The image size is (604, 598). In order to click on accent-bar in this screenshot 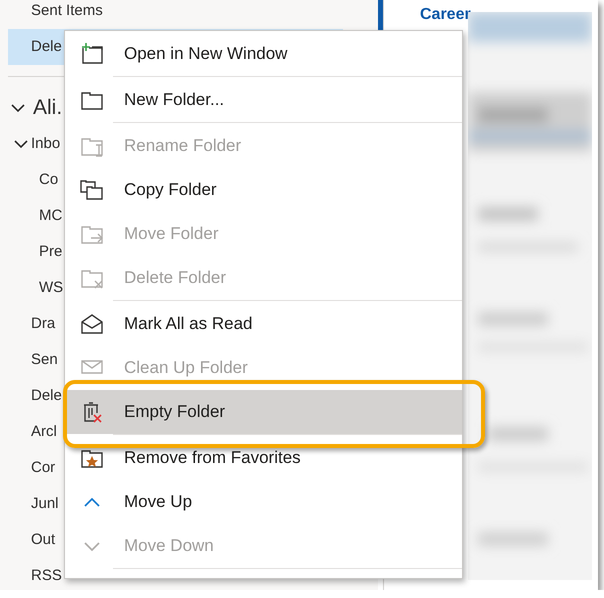, I will do `click(380, 15)`.